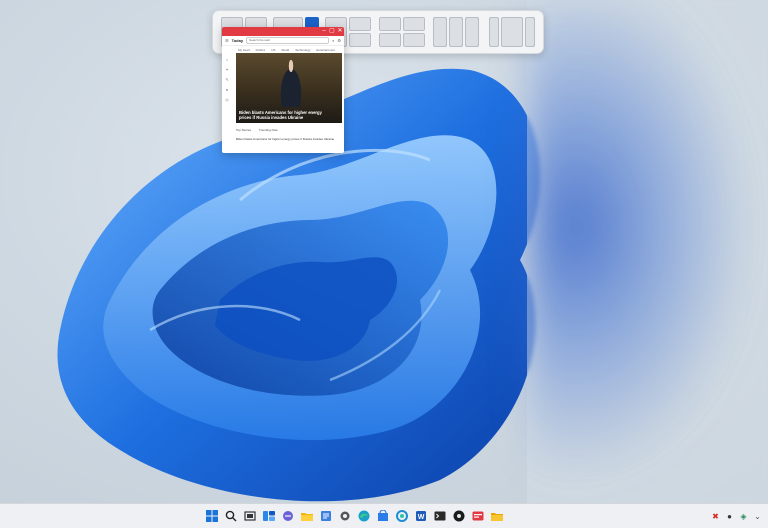  Describe the element at coordinates (715, 516) in the screenshot. I see `red-x-icon: ✖` at that location.